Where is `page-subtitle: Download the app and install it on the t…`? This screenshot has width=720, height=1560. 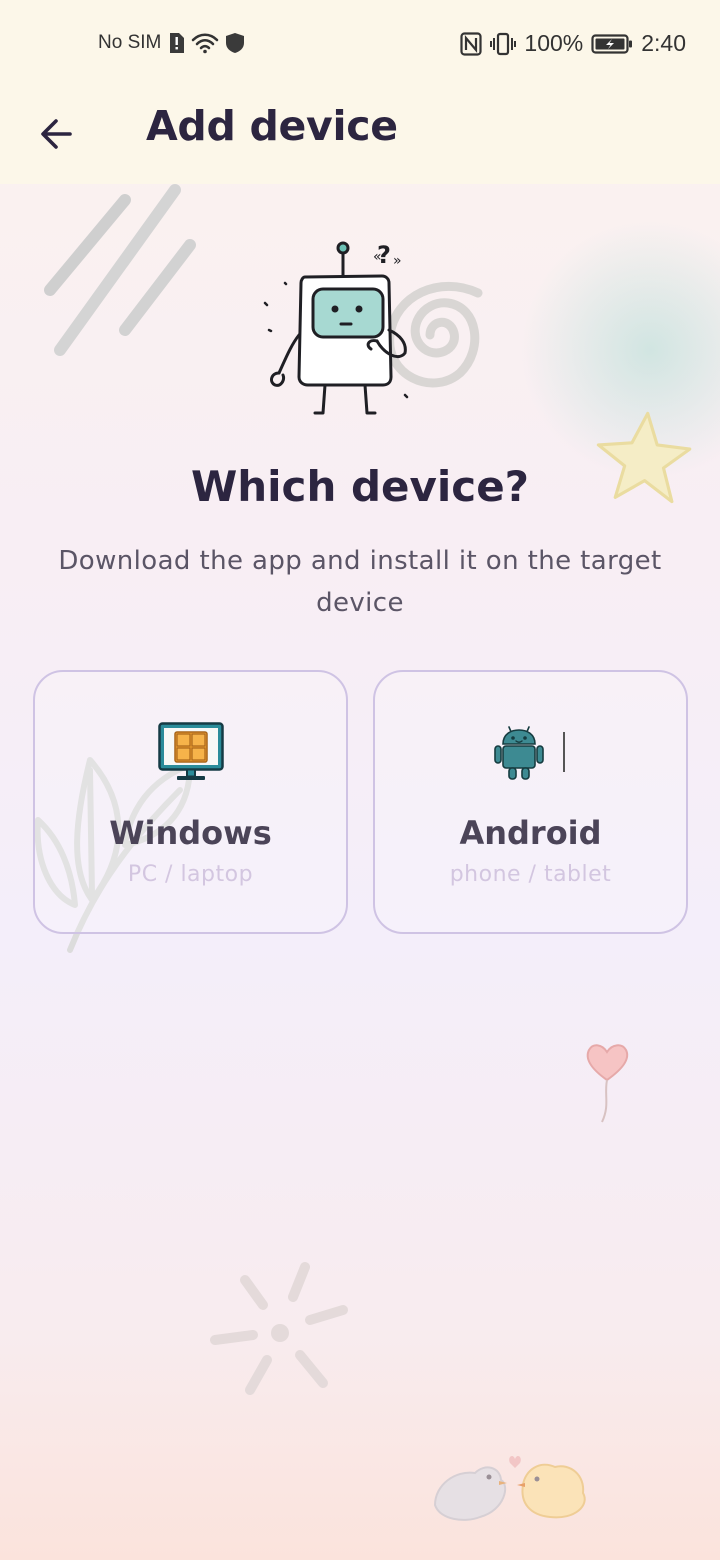 page-subtitle: Download the app and install it on the t… is located at coordinates (360, 582).